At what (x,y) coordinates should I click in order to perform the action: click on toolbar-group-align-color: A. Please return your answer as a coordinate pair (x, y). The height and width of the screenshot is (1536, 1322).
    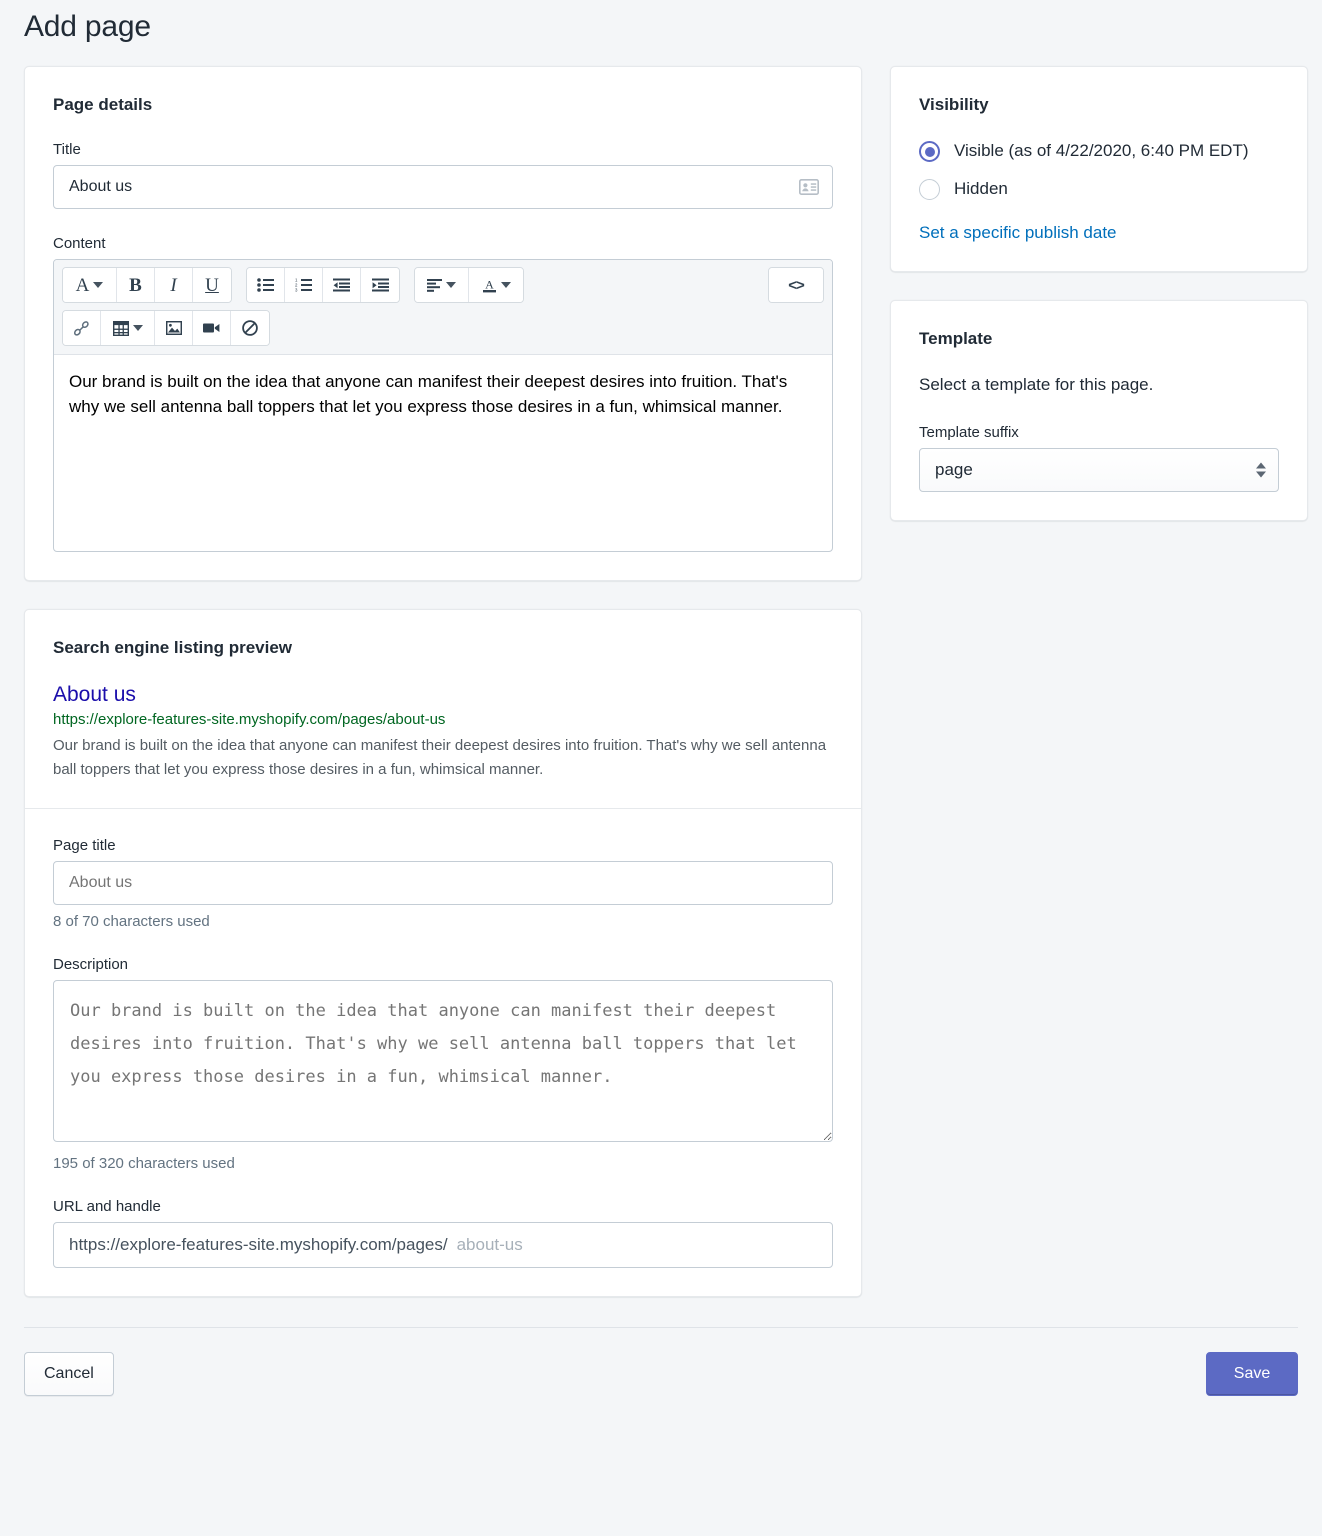
    Looking at the image, I should click on (469, 285).